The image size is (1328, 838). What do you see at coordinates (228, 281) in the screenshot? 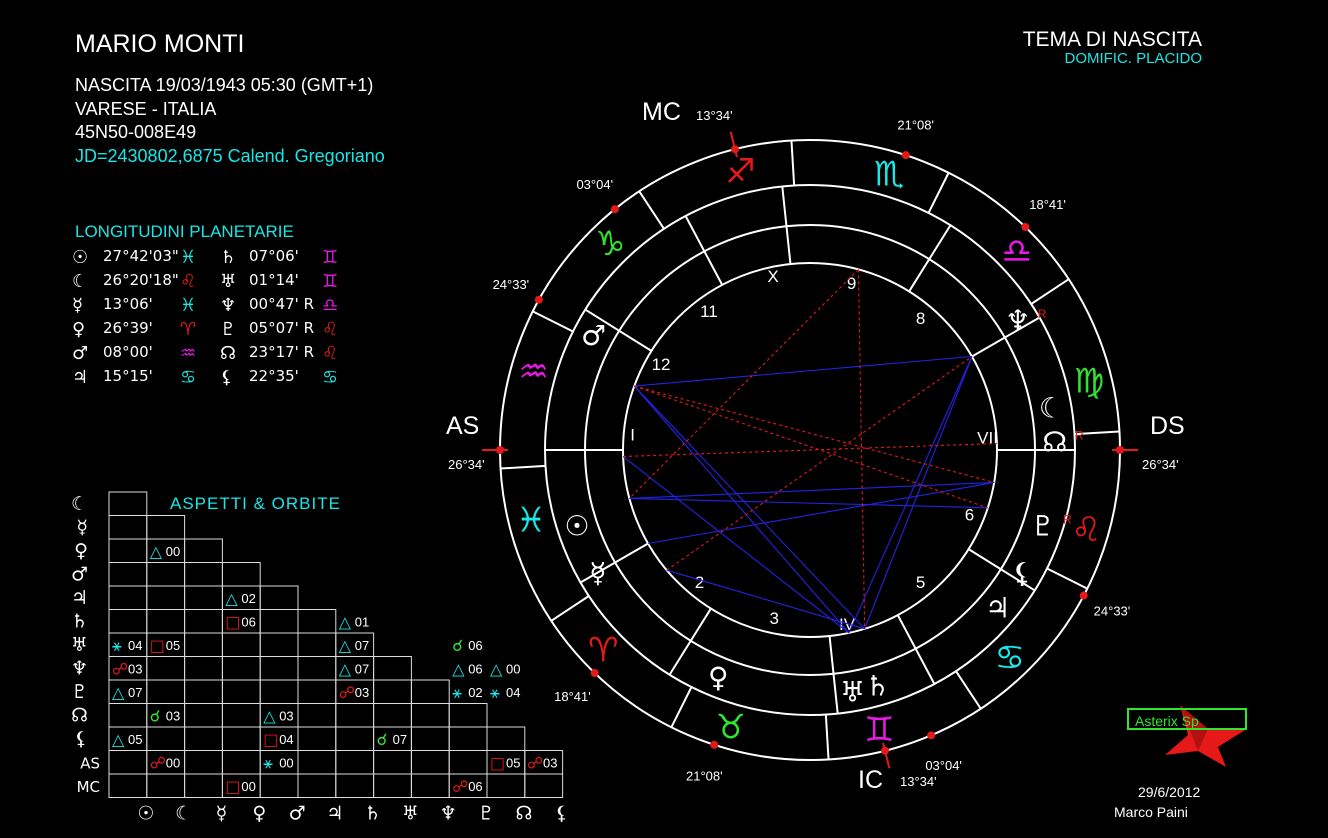
I see `planet-glyph-icon: ♅` at bounding box center [228, 281].